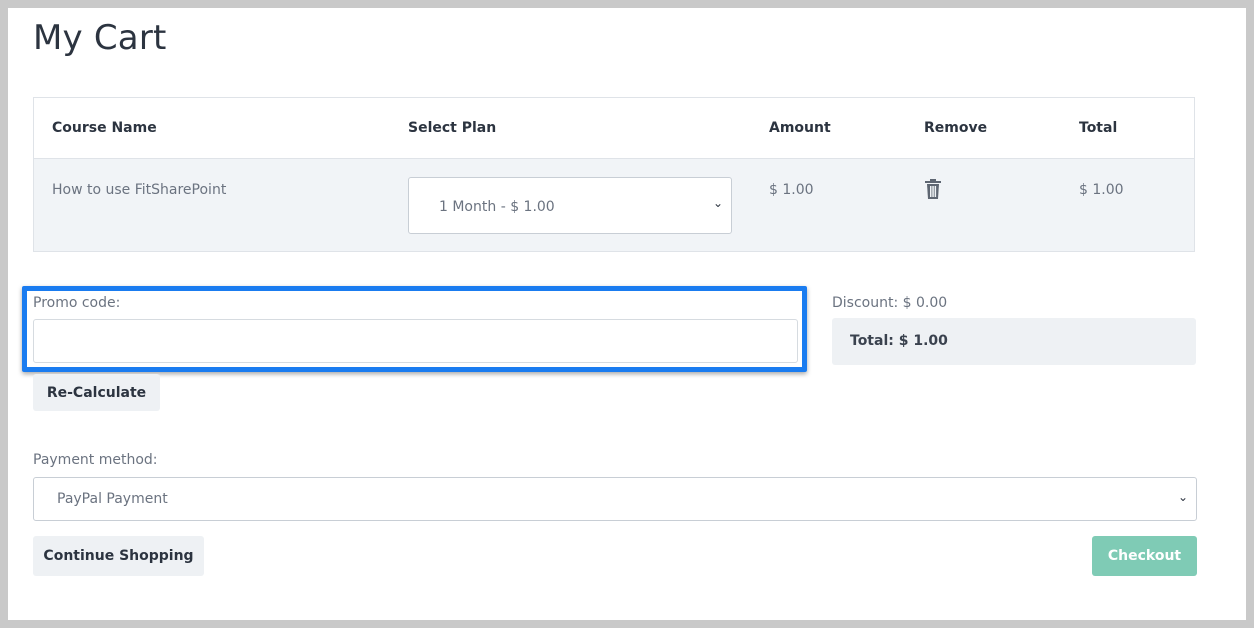 Image resolution: width=1254 pixels, height=628 pixels. Describe the element at coordinates (570, 205) in the screenshot. I see `plan-select: 1 Month - $ 1.00 ⌄` at that location.